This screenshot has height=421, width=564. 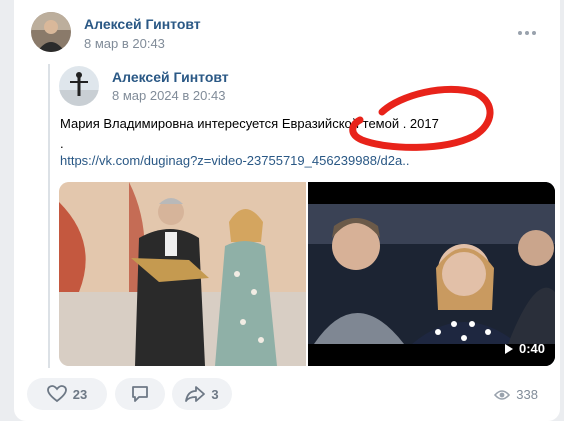 What do you see at coordinates (527, 394) in the screenshot?
I see `views-count: 338` at bounding box center [527, 394].